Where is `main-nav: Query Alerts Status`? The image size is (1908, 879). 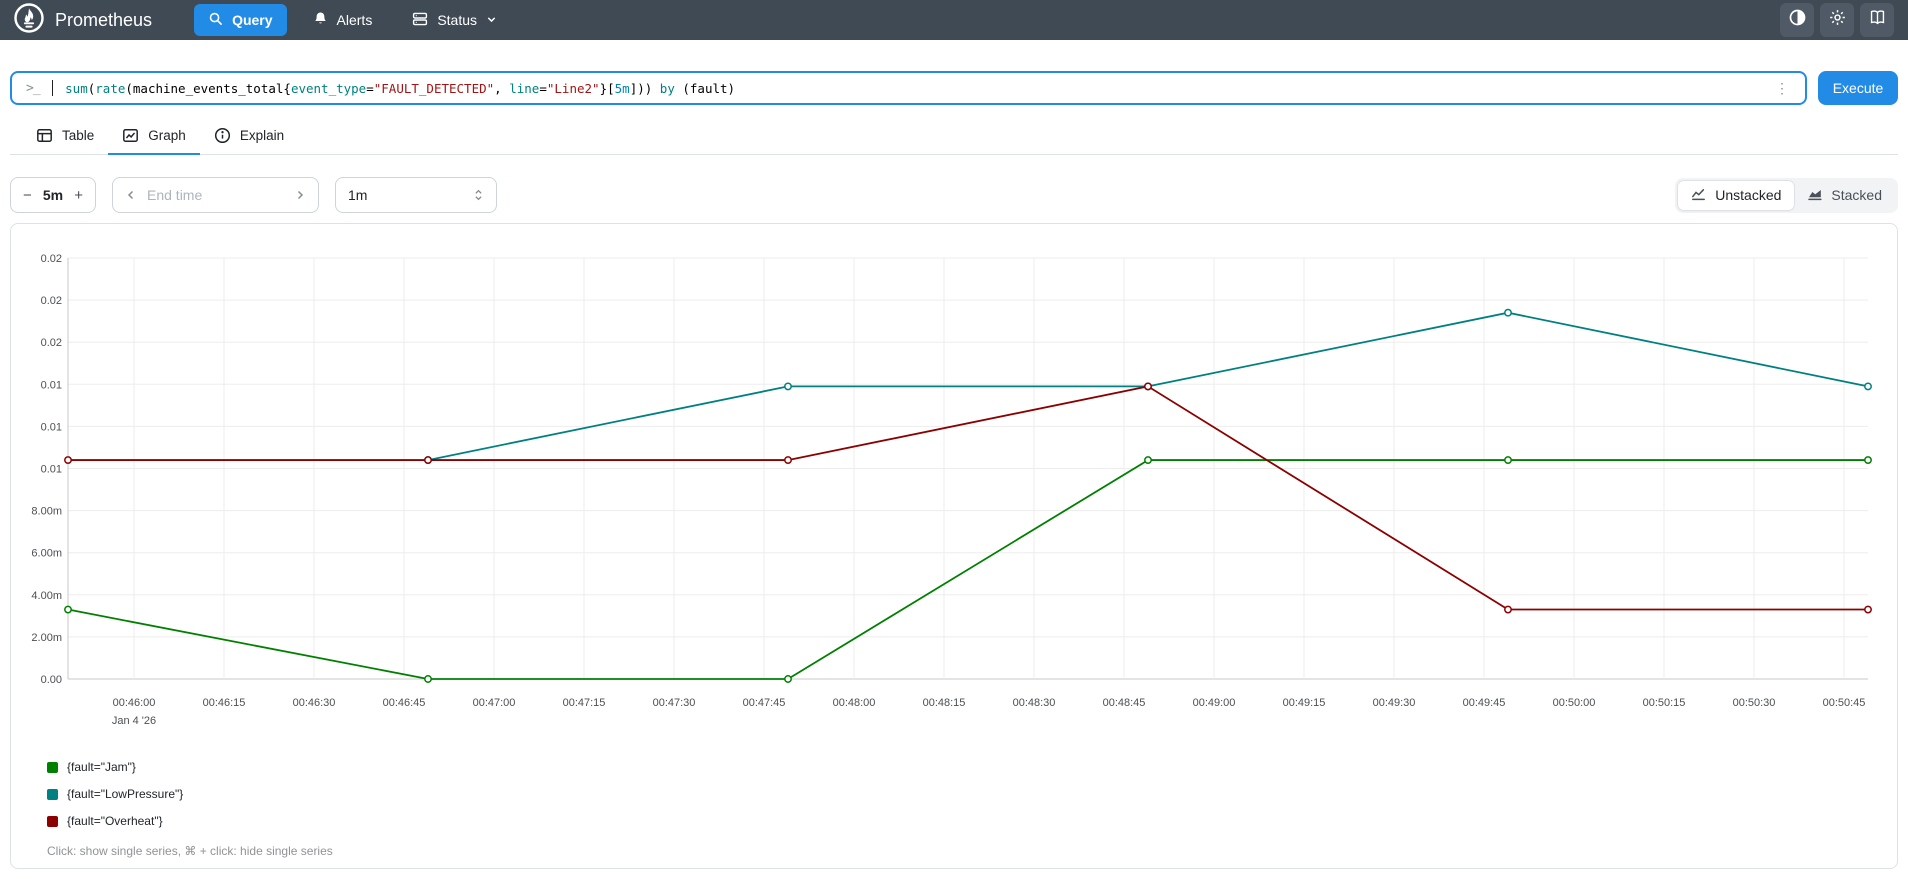
main-nav: Query Alerts Status is located at coordinates (352, 20).